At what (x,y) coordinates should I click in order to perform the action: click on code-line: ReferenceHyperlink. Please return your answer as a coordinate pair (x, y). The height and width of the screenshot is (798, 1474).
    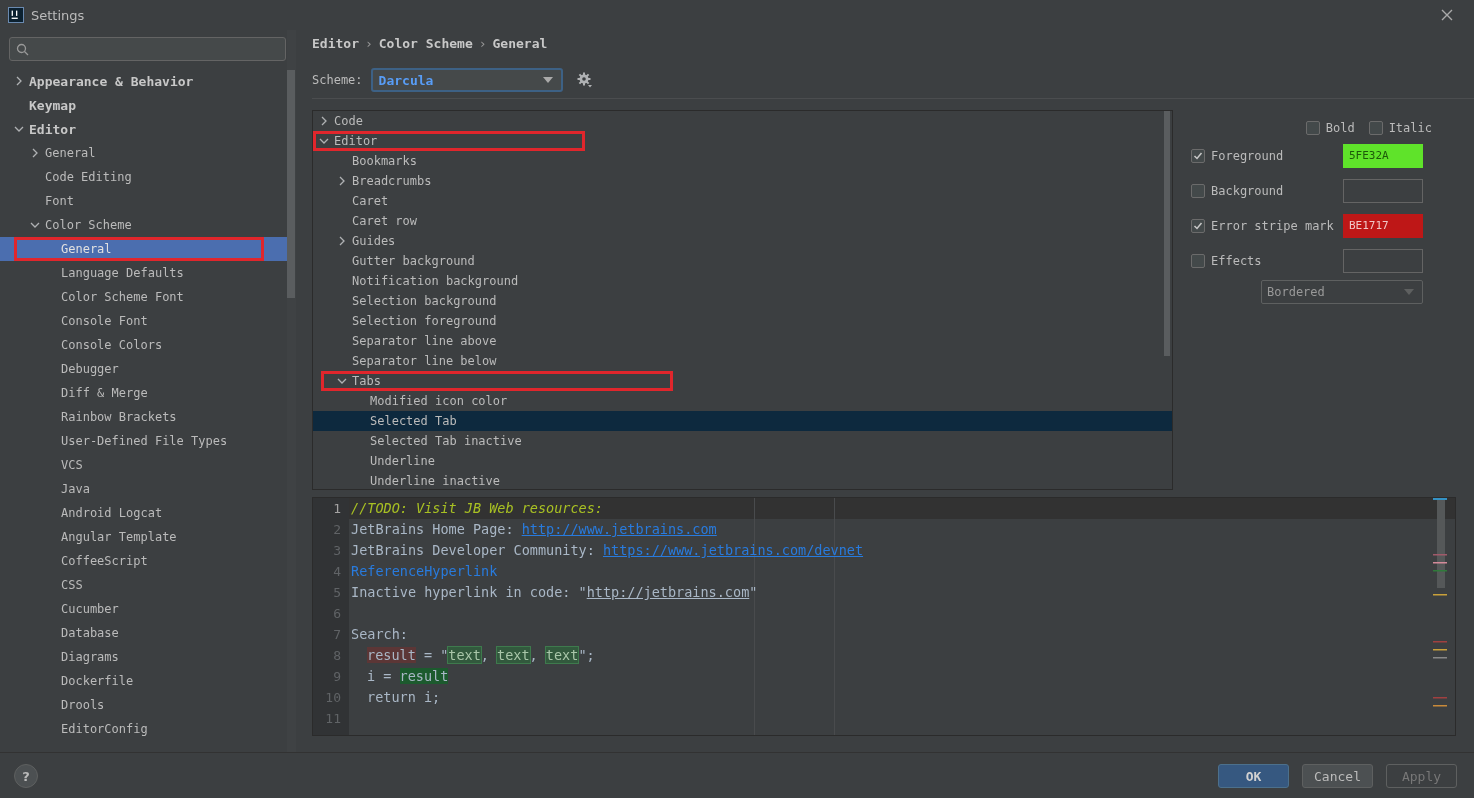
    Looking at the image, I should click on (424, 571).